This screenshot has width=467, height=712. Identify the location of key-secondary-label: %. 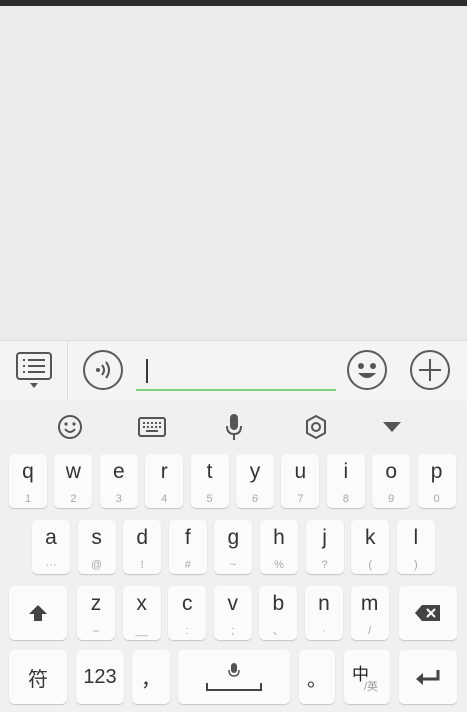
(279, 565).